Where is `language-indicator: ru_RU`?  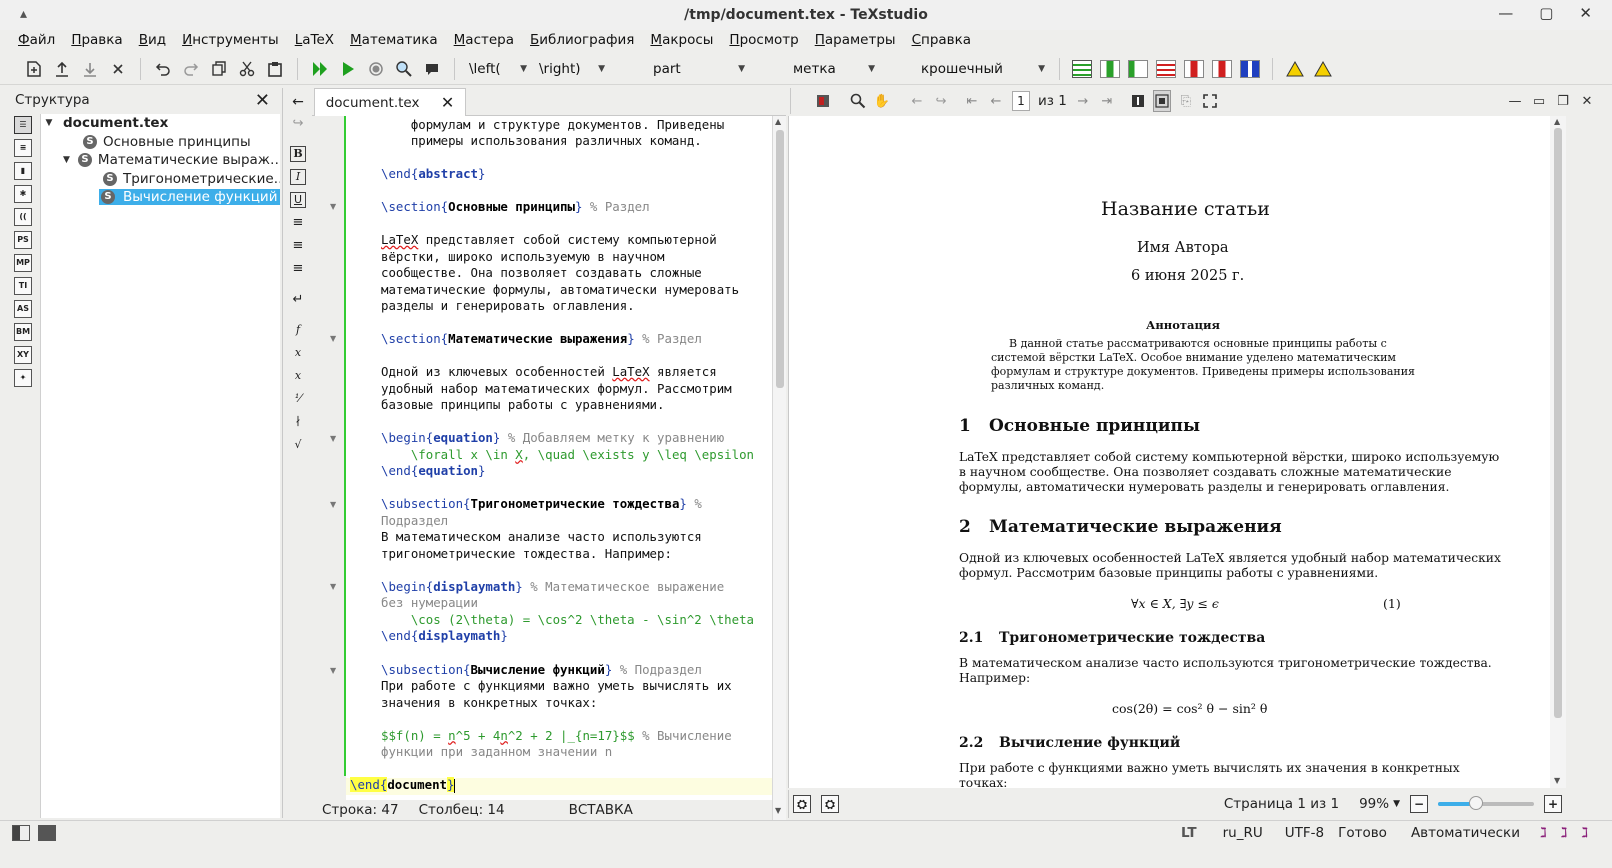
language-indicator: ru_RU is located at coordinates (1243, 833).